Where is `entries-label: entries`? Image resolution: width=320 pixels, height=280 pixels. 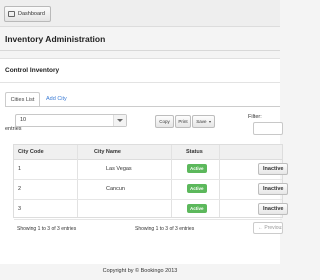
entries-label: entries is located at coordinates (13, 129).